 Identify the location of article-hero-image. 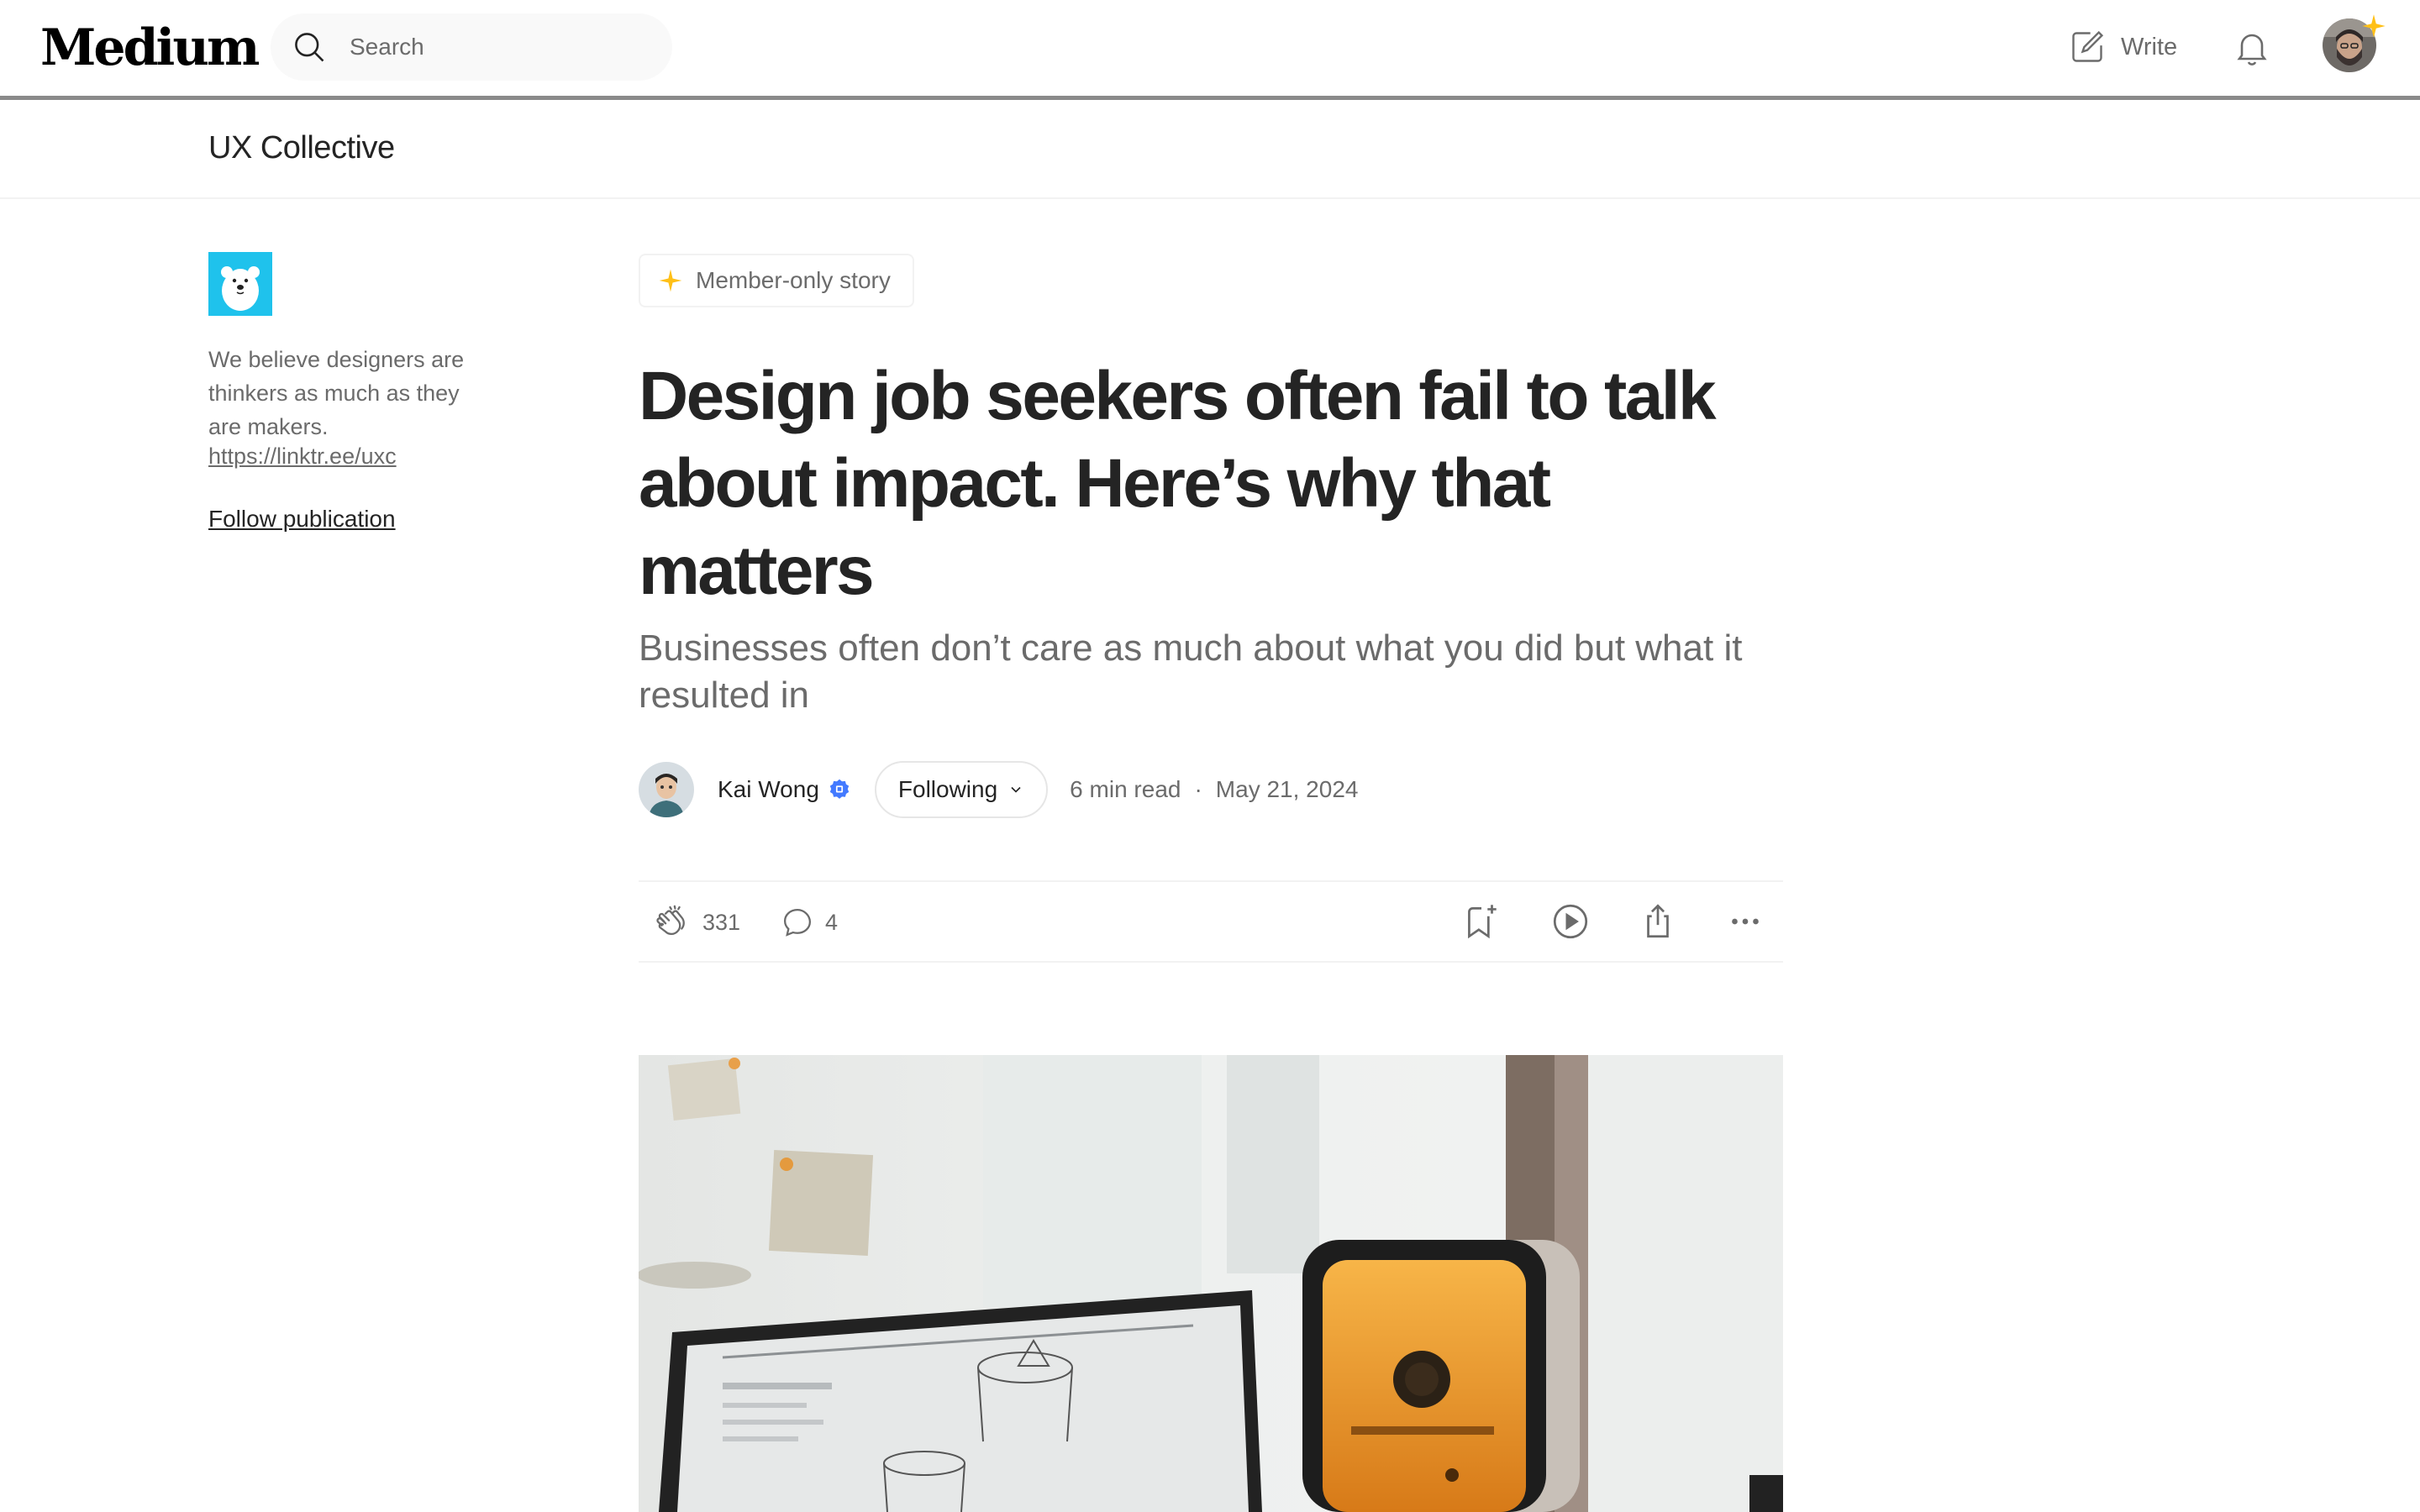
(1211, 1283).